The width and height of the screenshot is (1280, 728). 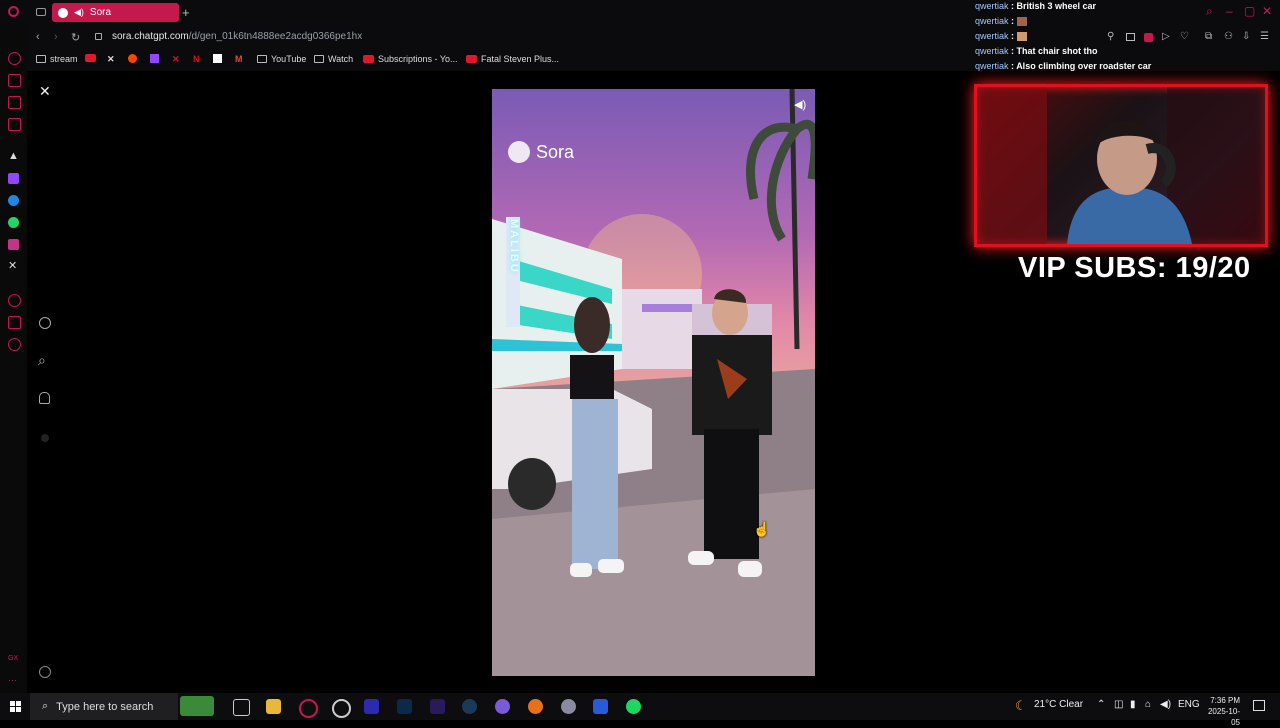 I want to click on download-icon: ⇩, so click(x=1246, y=36).